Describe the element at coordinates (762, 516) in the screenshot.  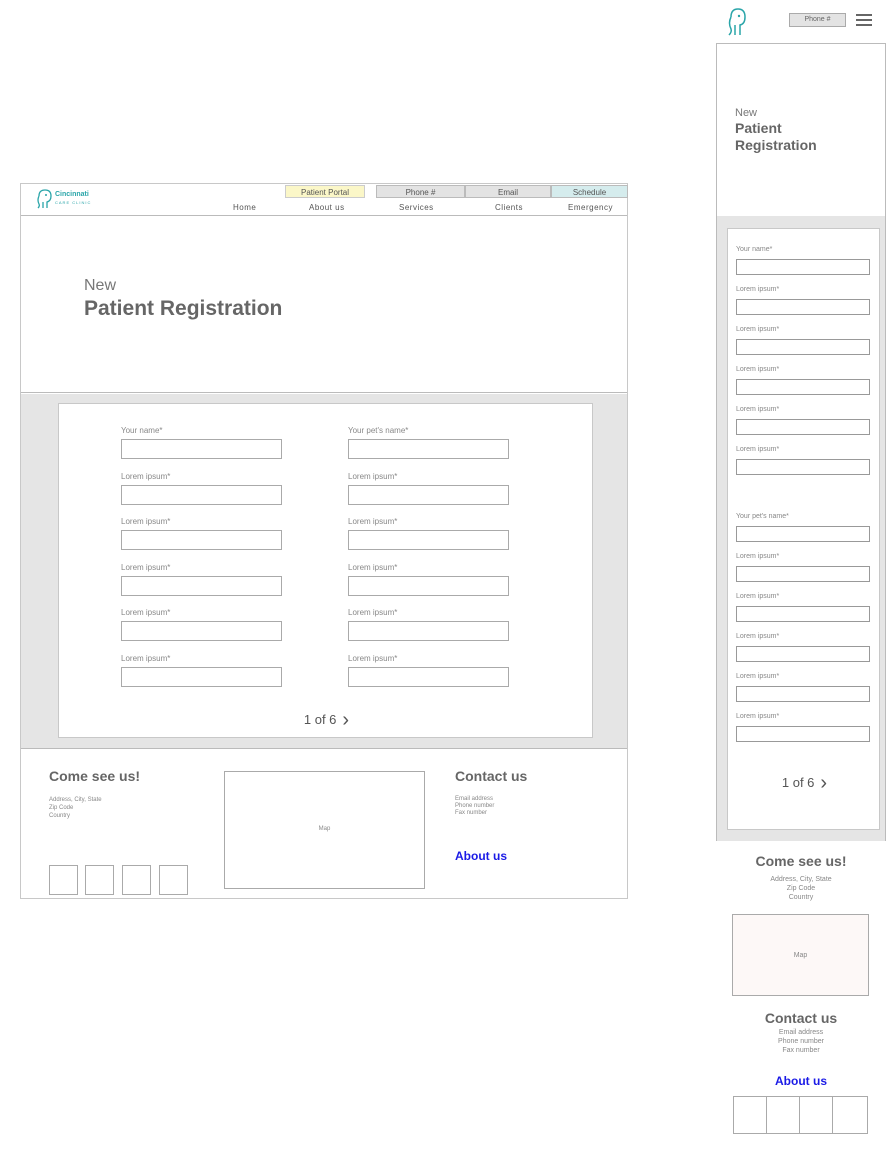
I see `field-label: Your pet's name*` at that location.